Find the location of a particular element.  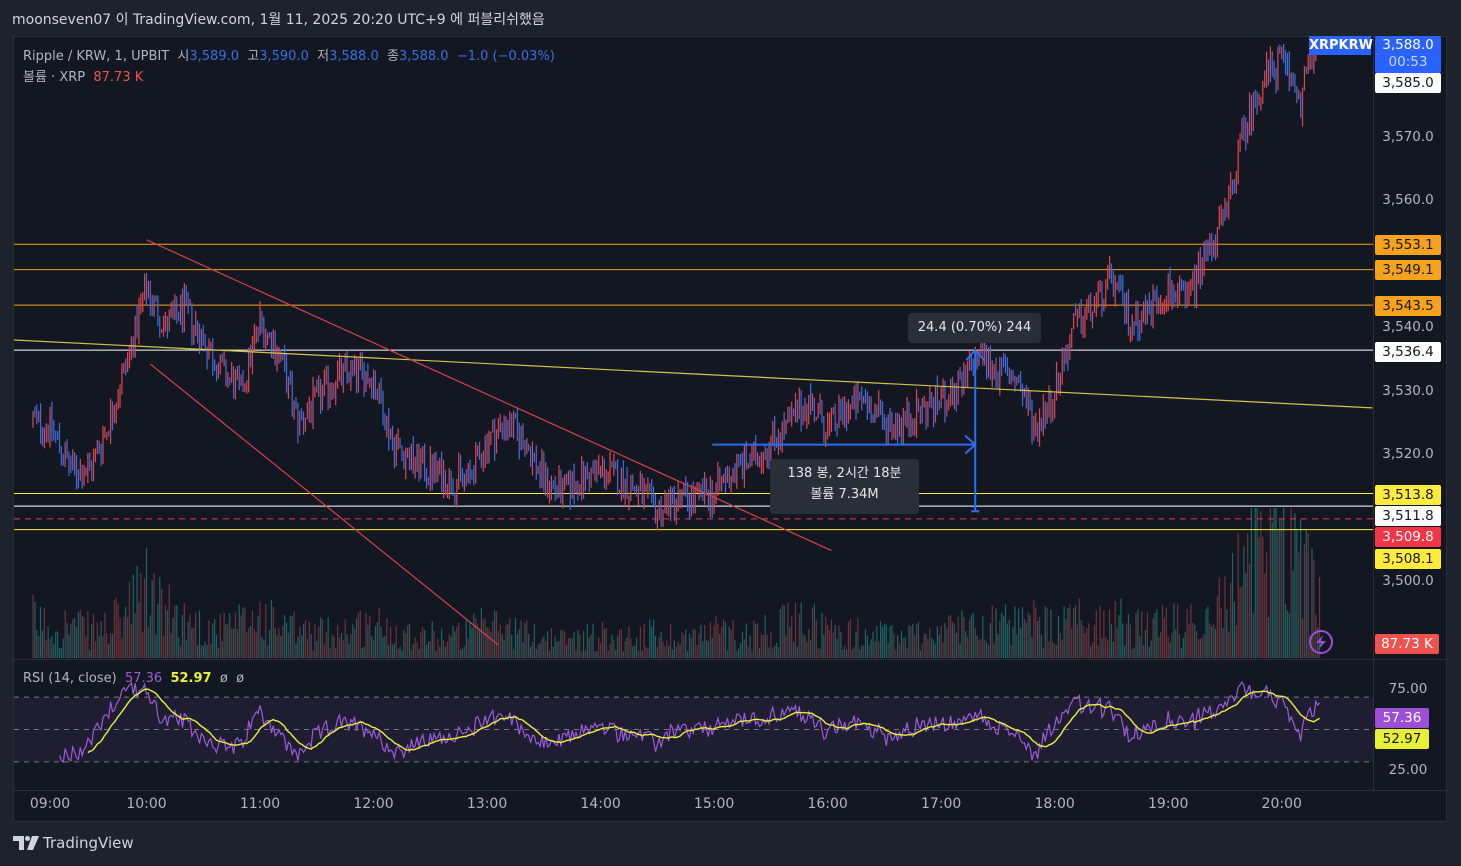

measure-price-label: 24.4 (0.70%) 244 is located at coordinates (974, 328).